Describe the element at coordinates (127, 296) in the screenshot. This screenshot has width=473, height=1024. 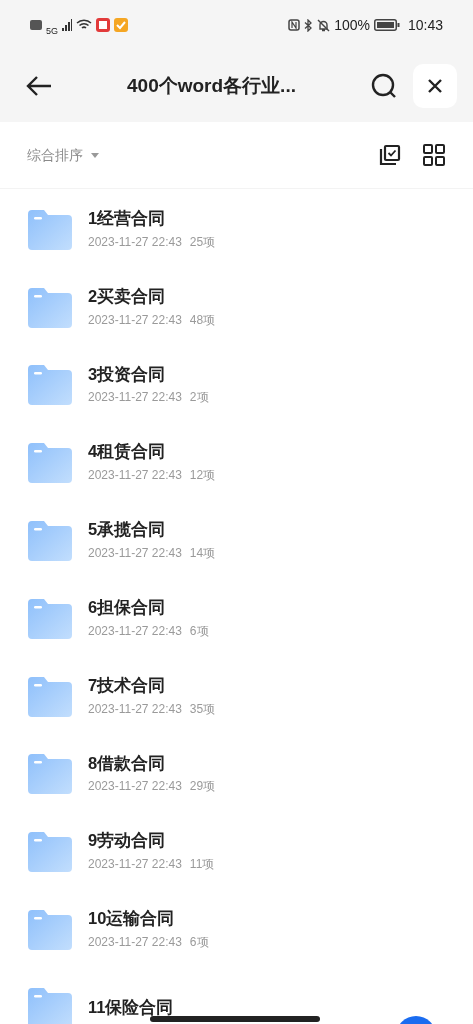
I see `folder-name: 2买卖合同` at that location.